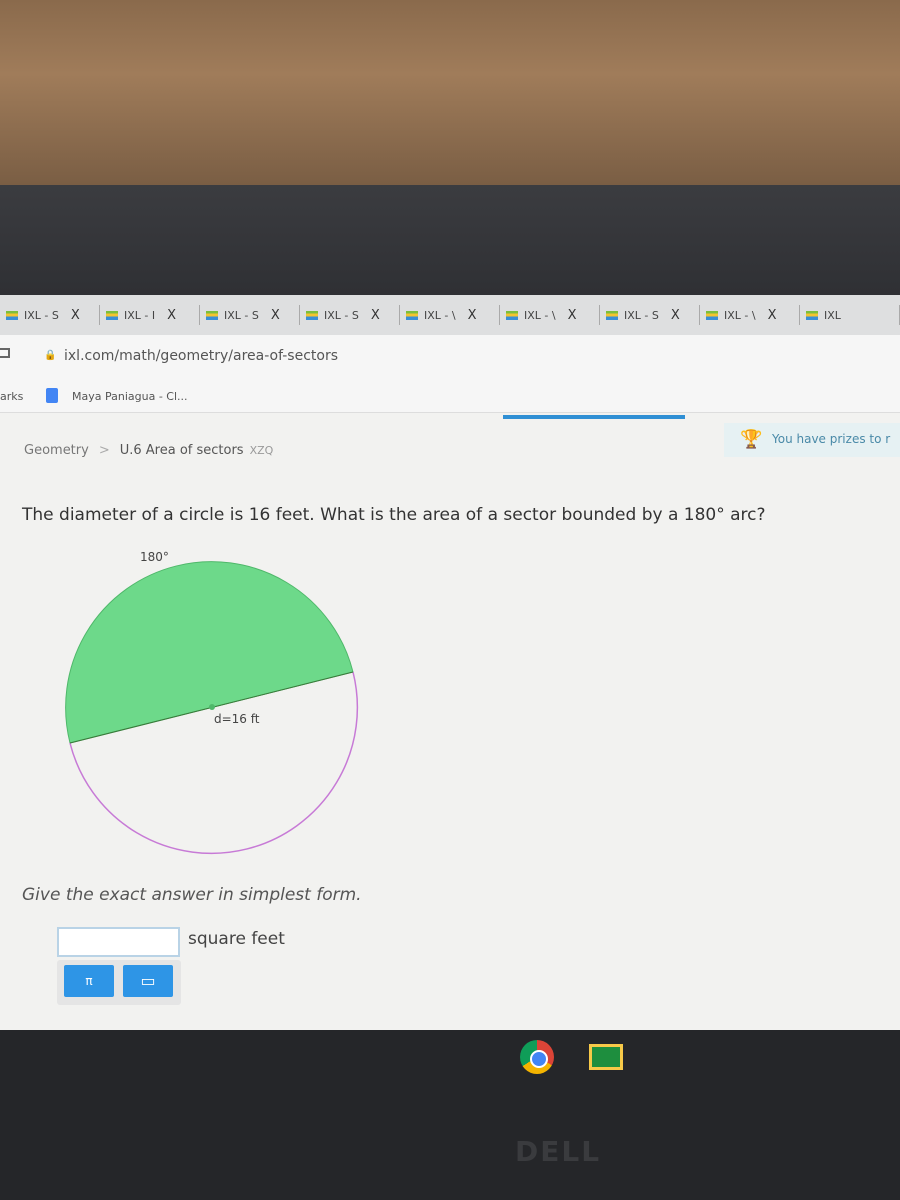 The width and height of the screenshot is (900, 1200). What do you see at coordinates (119, 982) in the screenshot?
I see `math-keypad: π ▭` at bounding box center [119, 982].